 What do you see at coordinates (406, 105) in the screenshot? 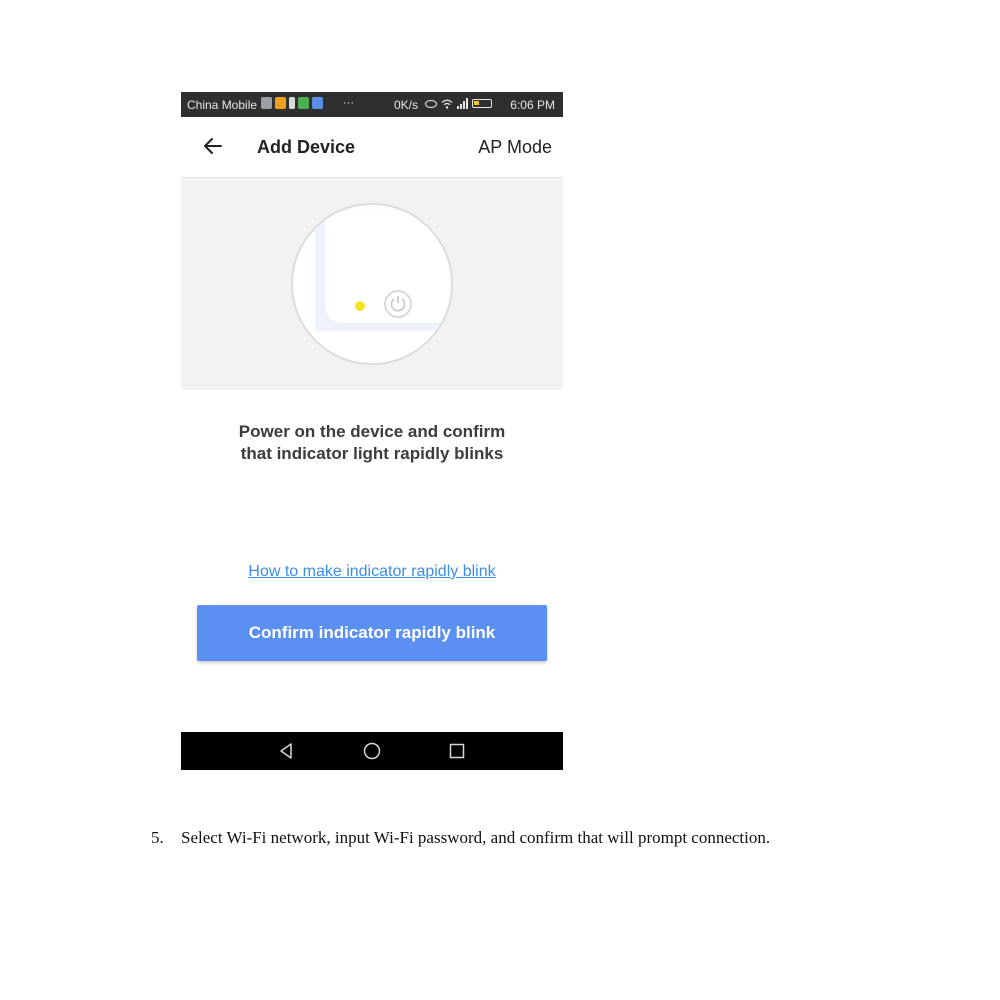
I see `network-speed: 0K/s` at bounding box center [406, 105].